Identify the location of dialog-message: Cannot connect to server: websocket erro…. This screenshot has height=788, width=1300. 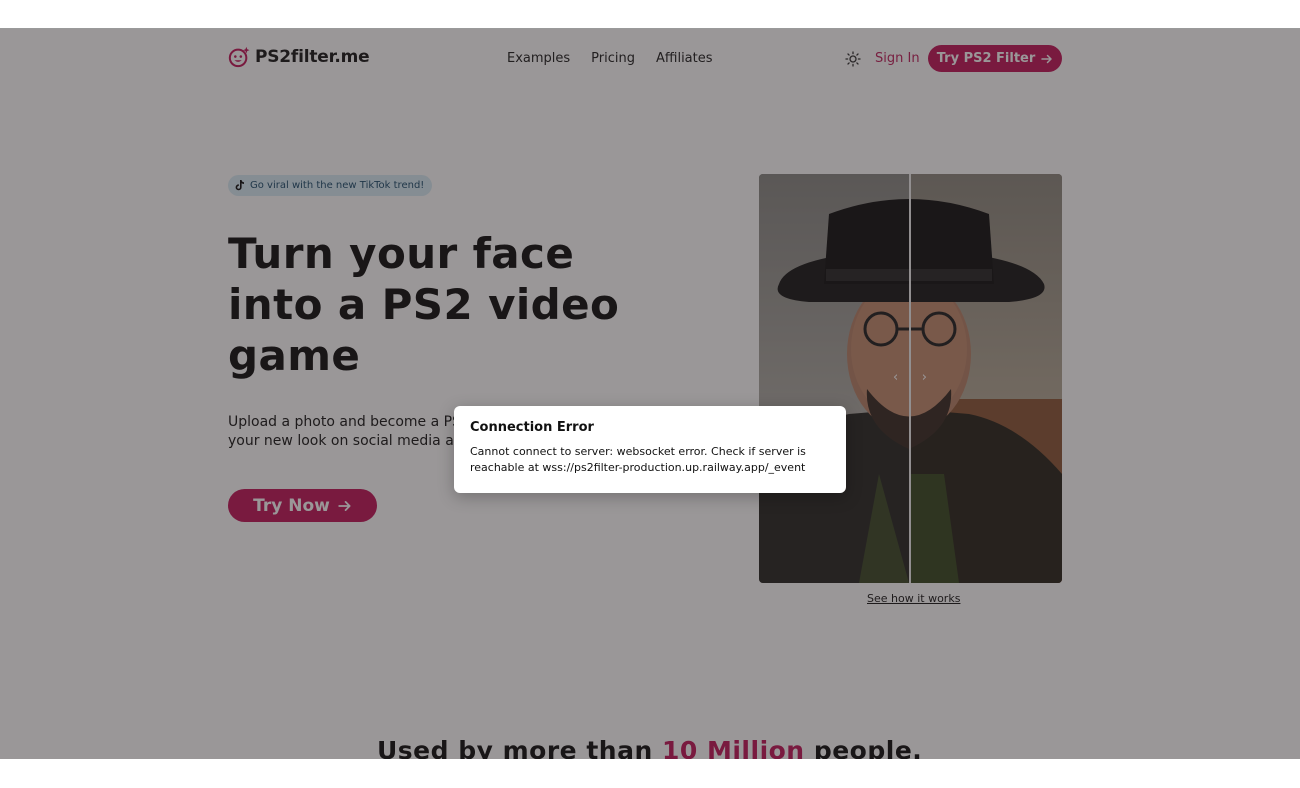
(638, 459).